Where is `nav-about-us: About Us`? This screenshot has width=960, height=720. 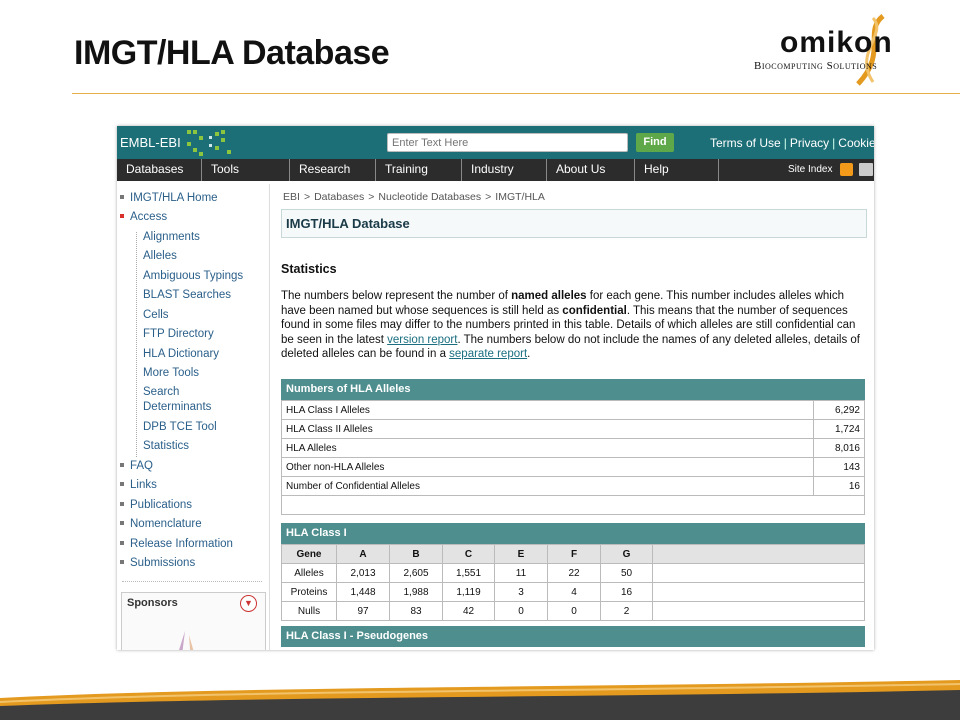 nav-about-us: About Us is located at coordinates (591, 170).